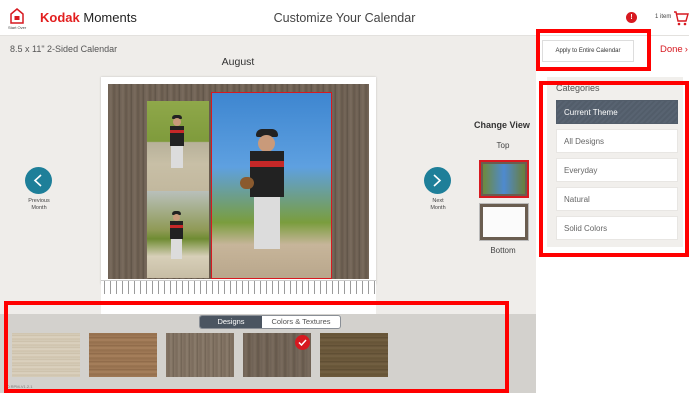 This screenshot has height=393, width=689. Describe the element at coordinates (502, 125) in the screenshot. I see `change-view-title: Change View` at that location.